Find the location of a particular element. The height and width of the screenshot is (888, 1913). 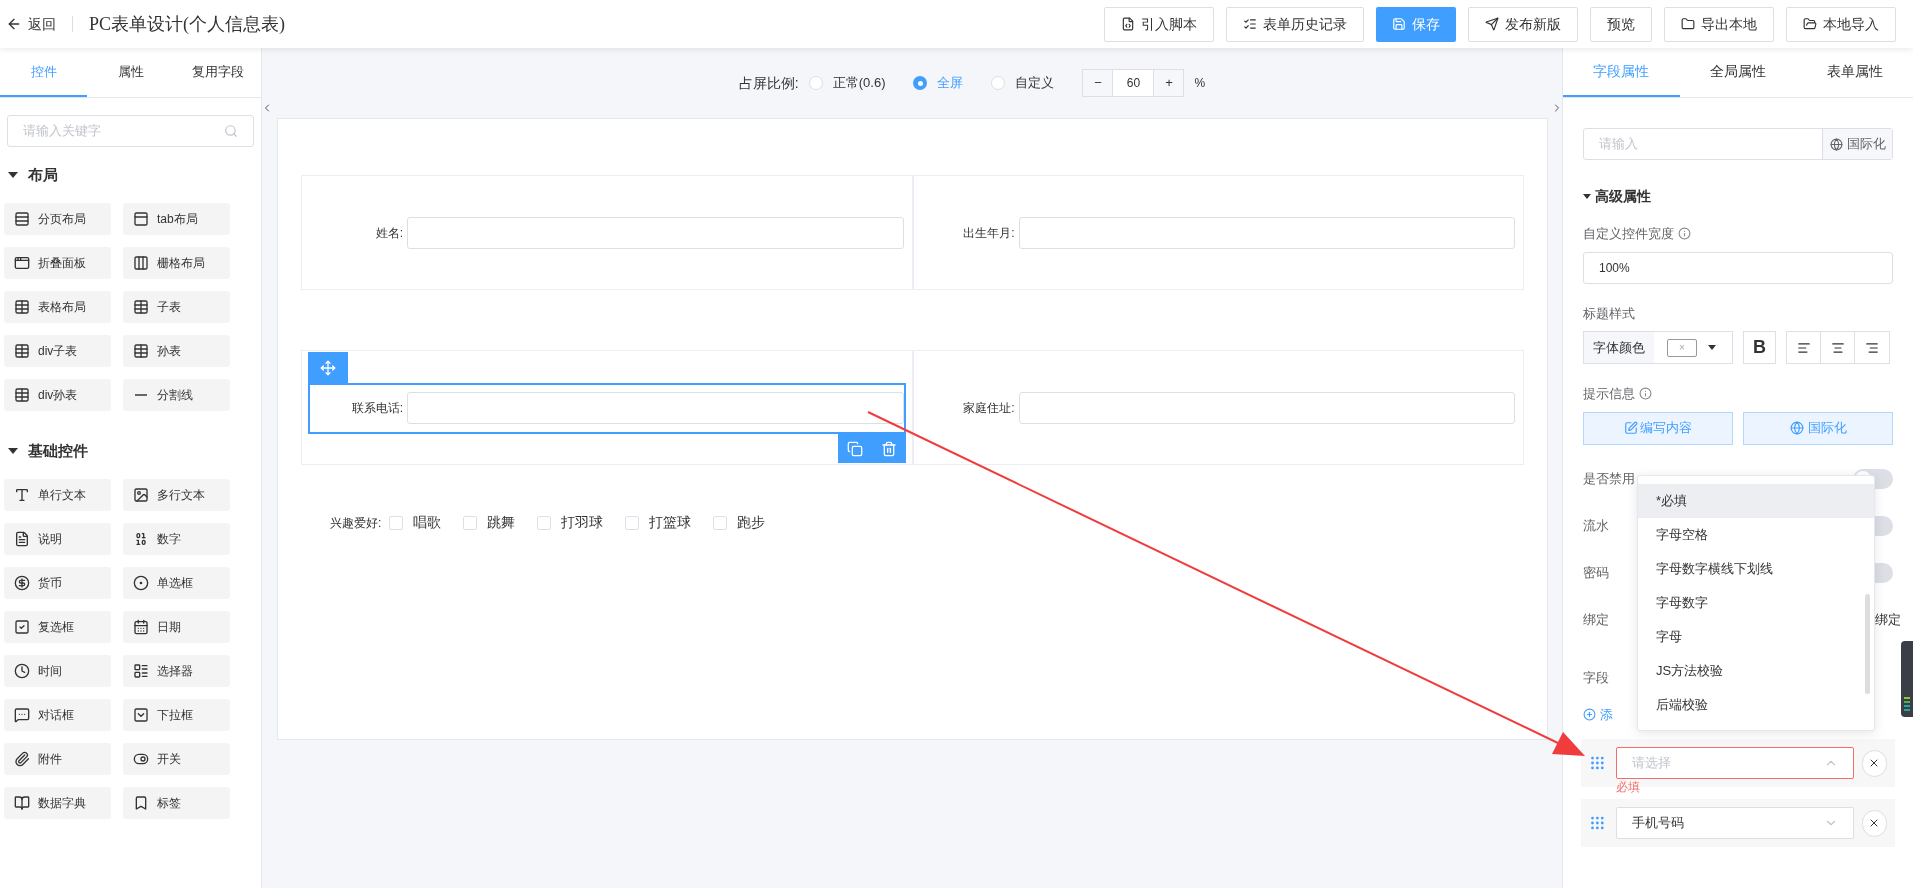

toolbar-button: 导出本地 is located at coordinates (1719, 24).